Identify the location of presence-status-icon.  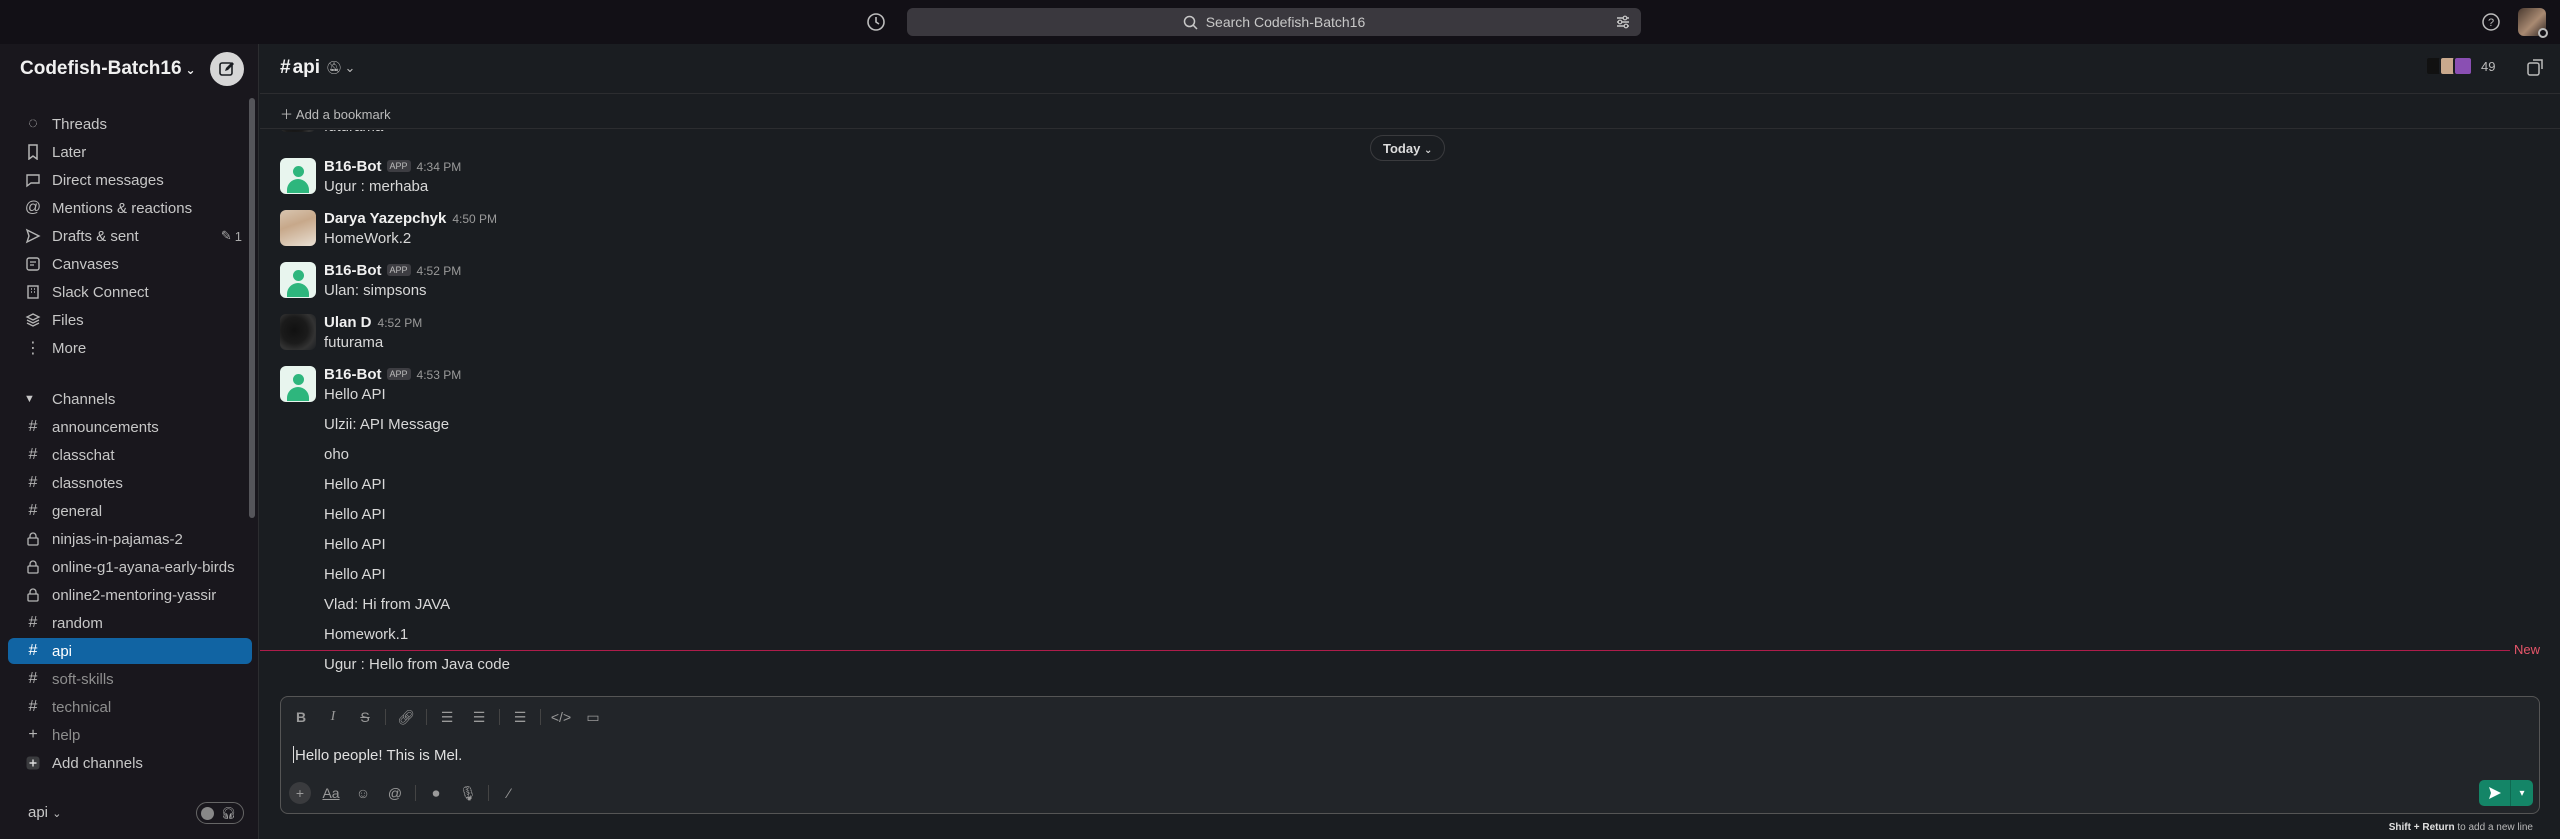
(2543, 33).